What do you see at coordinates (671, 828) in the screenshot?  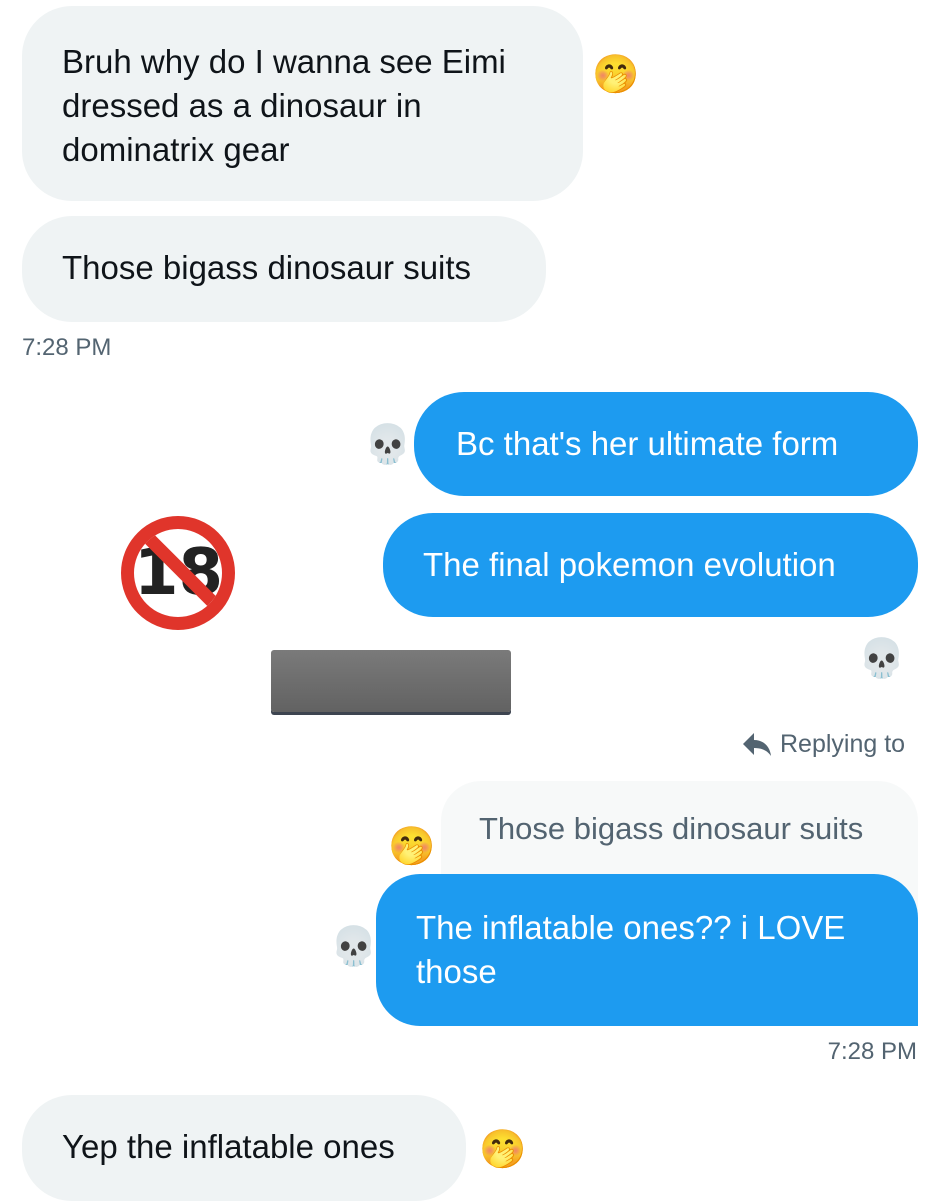 I see `quoted-message-text: Those bigass dinosaur suits` at bounding box center [671, 828].